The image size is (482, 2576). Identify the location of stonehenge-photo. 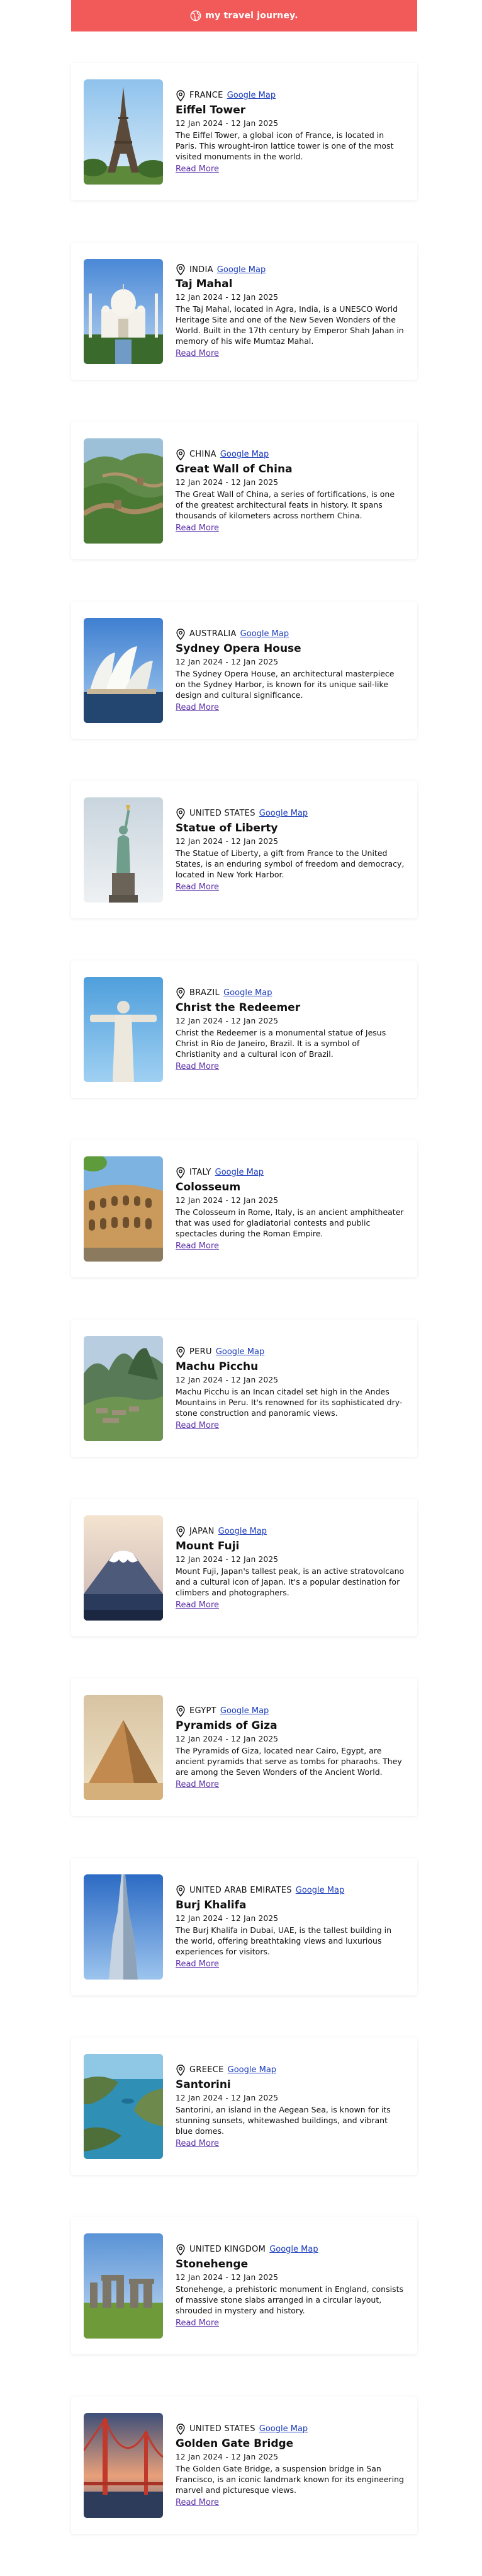
(124, 2286).